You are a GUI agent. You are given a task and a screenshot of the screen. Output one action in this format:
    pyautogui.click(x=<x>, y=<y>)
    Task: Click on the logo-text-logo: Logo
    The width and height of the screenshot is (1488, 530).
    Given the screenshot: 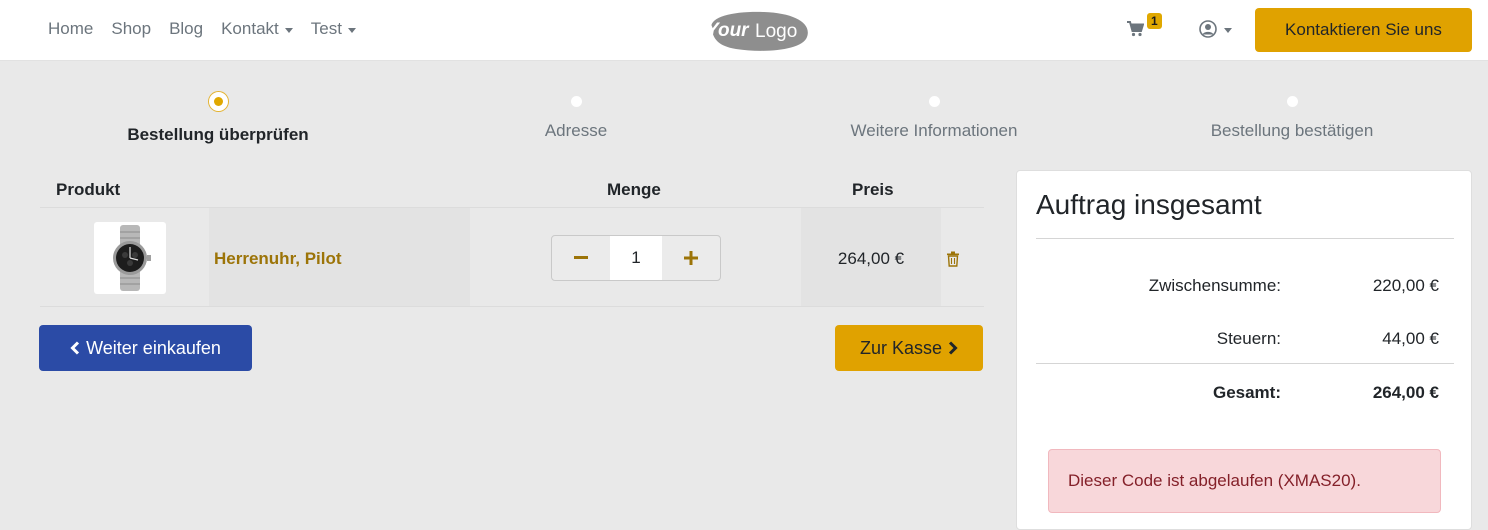 What is the action you would take?
    pyautogui.click(x=776, y=31)
    